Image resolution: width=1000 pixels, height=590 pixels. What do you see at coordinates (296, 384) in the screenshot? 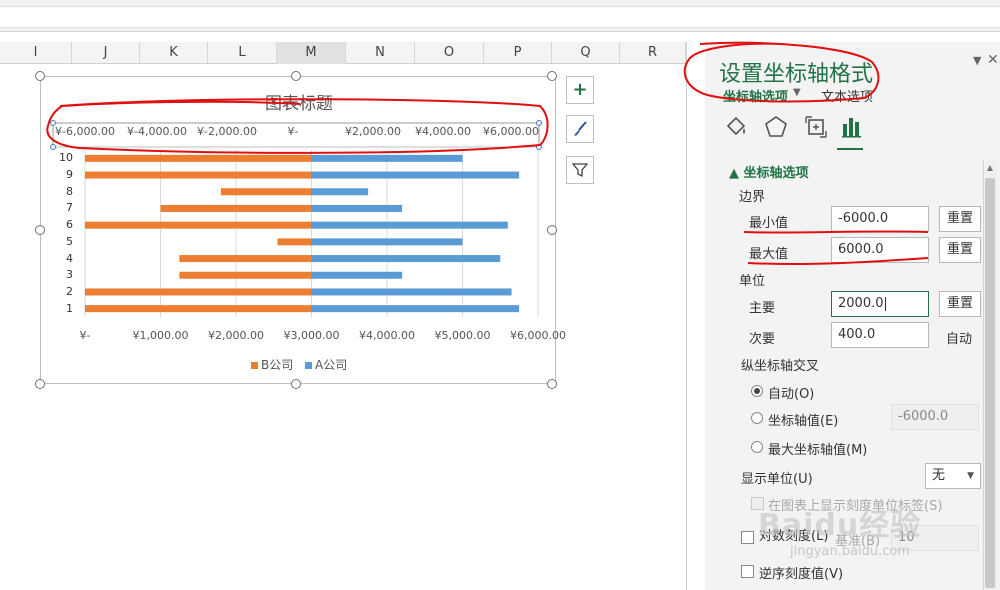
I see `resize-handle-bottom` at bounding box center [296, 384].